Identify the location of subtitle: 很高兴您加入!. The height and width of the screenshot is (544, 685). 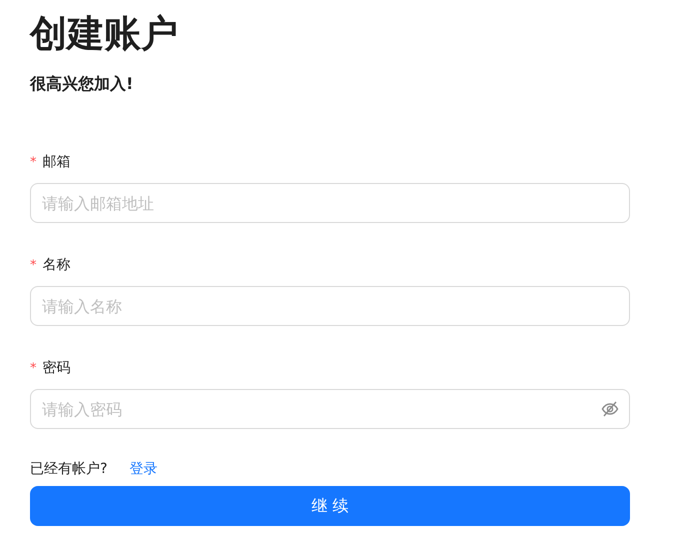
(82, 84).